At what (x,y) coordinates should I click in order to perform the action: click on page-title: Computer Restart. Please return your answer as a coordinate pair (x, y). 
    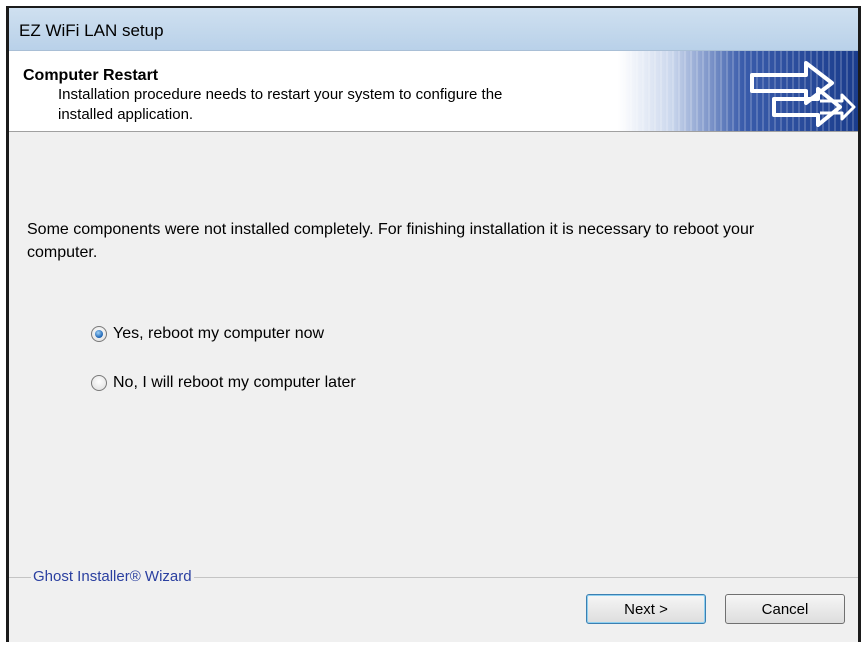
    Looking at the image, I should click on (91, 75).